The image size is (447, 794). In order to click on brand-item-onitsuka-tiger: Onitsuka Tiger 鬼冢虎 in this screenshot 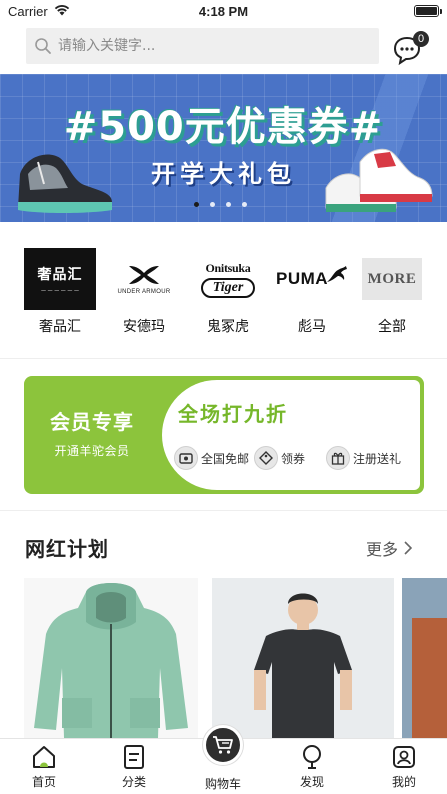, I will do `click(228, 293)`.